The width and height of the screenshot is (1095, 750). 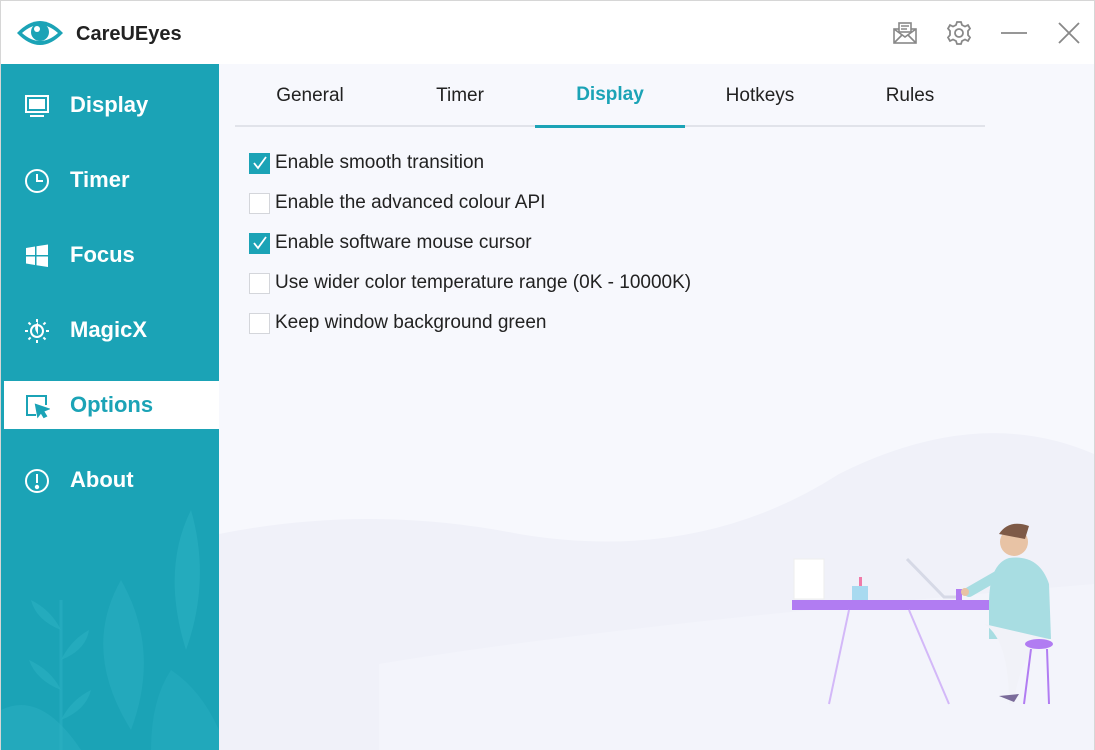 I want to click on tab-display: Display, so click(x=610, y=96).